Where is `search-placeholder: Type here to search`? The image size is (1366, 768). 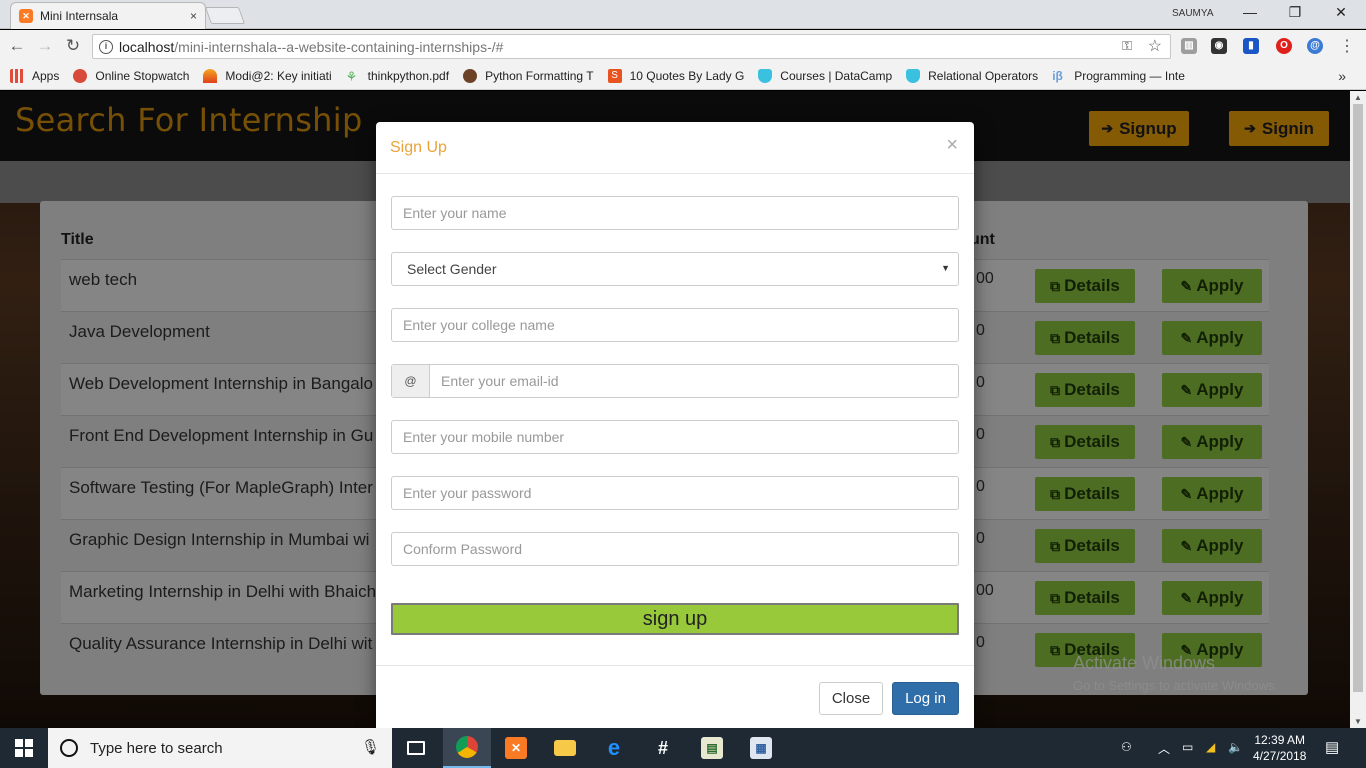 search-placeholder: Type here to search is located at coordinates (156, 748).